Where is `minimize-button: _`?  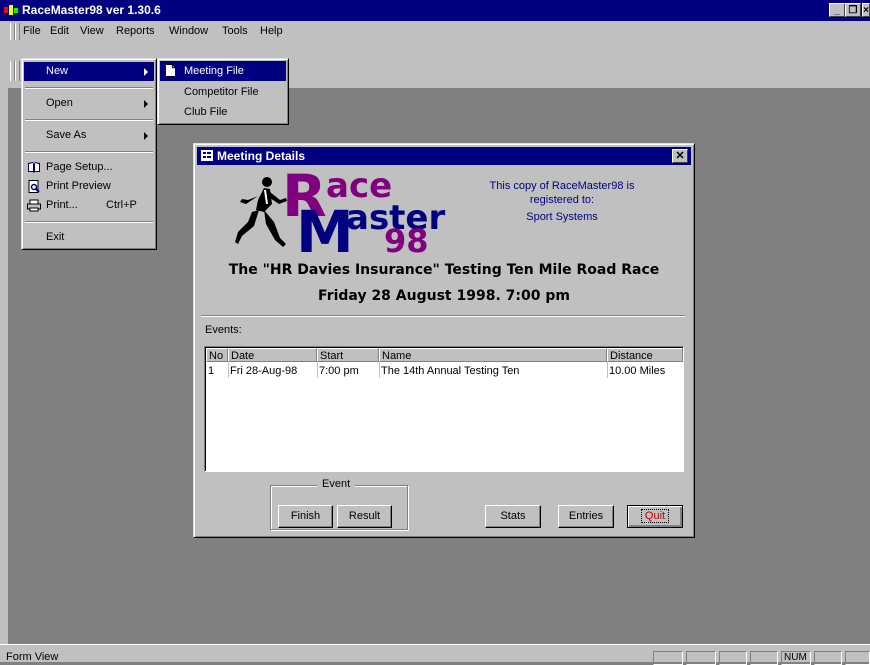 minimize-button: _ is located at coordinates (837, 10).